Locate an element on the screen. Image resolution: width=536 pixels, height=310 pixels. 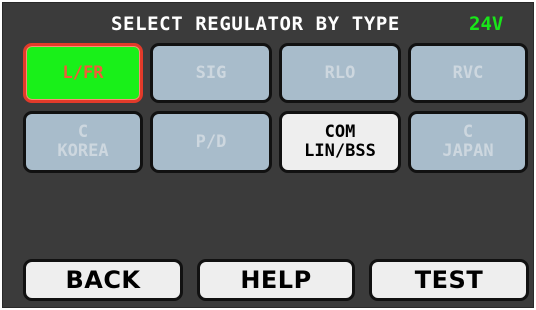
regulator-button-c-korea: C KOREA is located at coordinates (83, 142).